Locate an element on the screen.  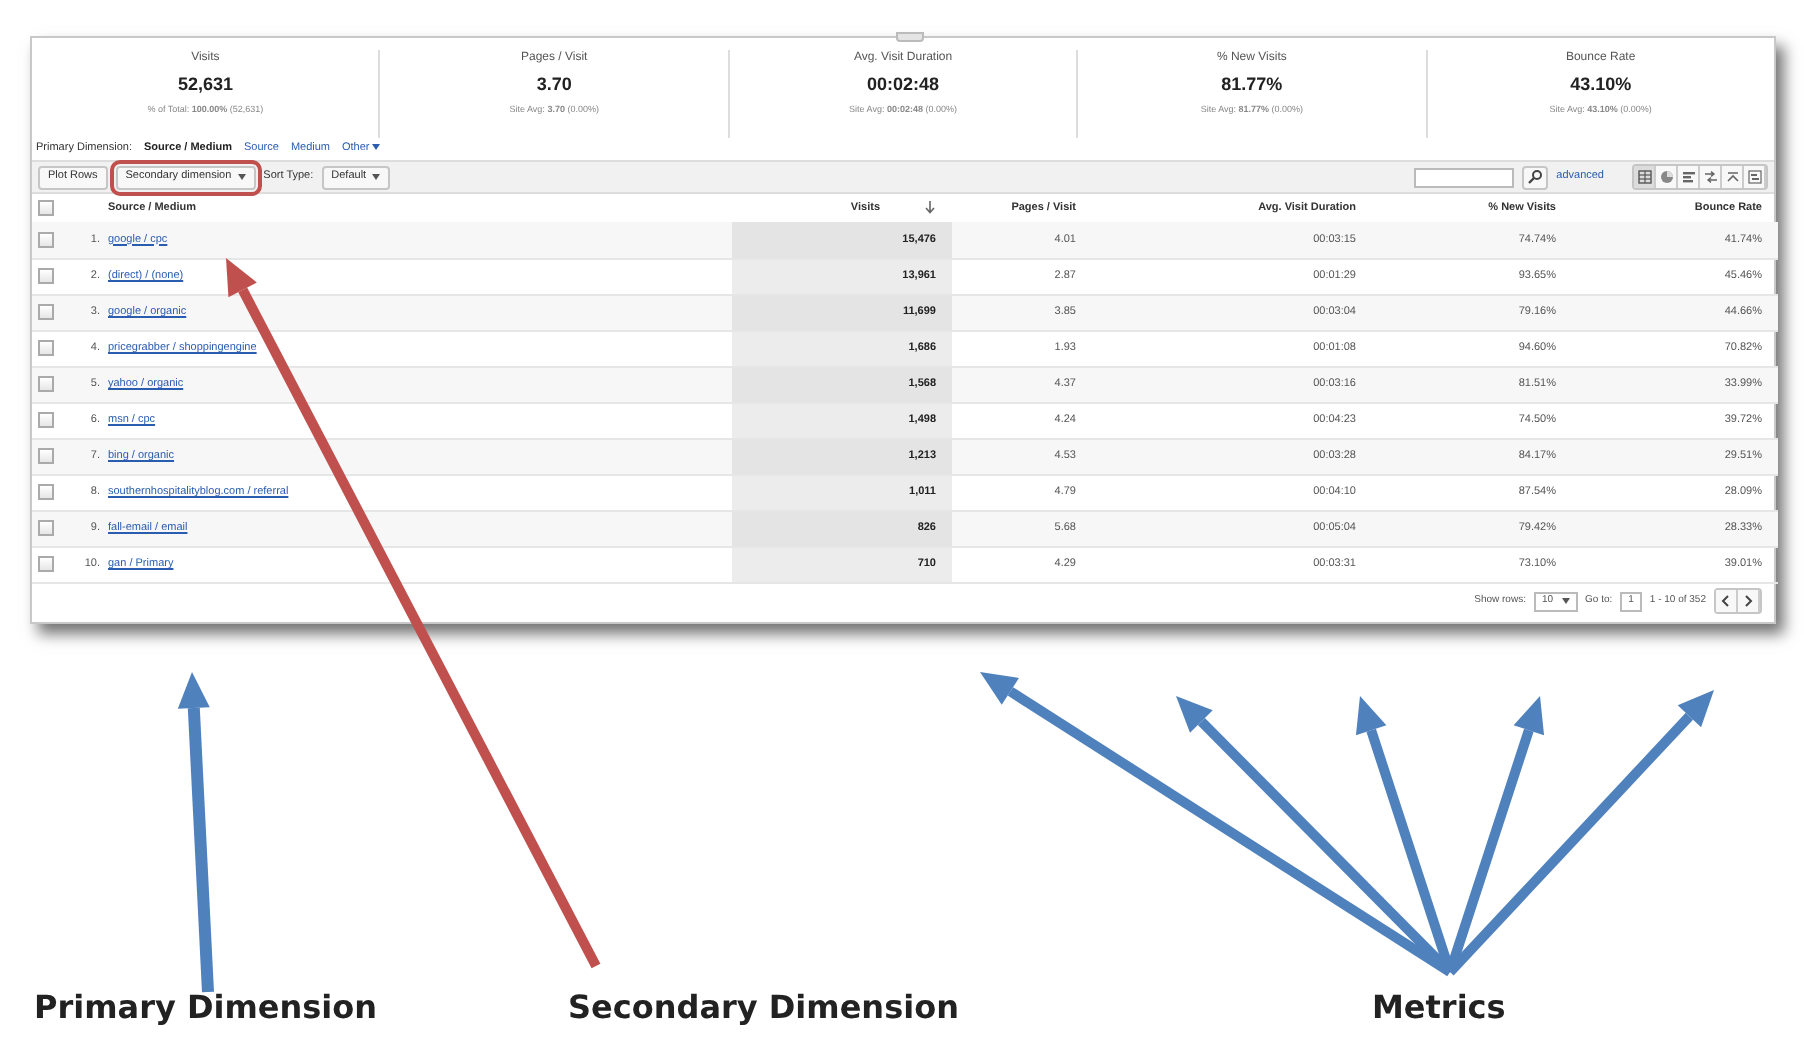
pivot-icon is located at coordinates (1732, 177).